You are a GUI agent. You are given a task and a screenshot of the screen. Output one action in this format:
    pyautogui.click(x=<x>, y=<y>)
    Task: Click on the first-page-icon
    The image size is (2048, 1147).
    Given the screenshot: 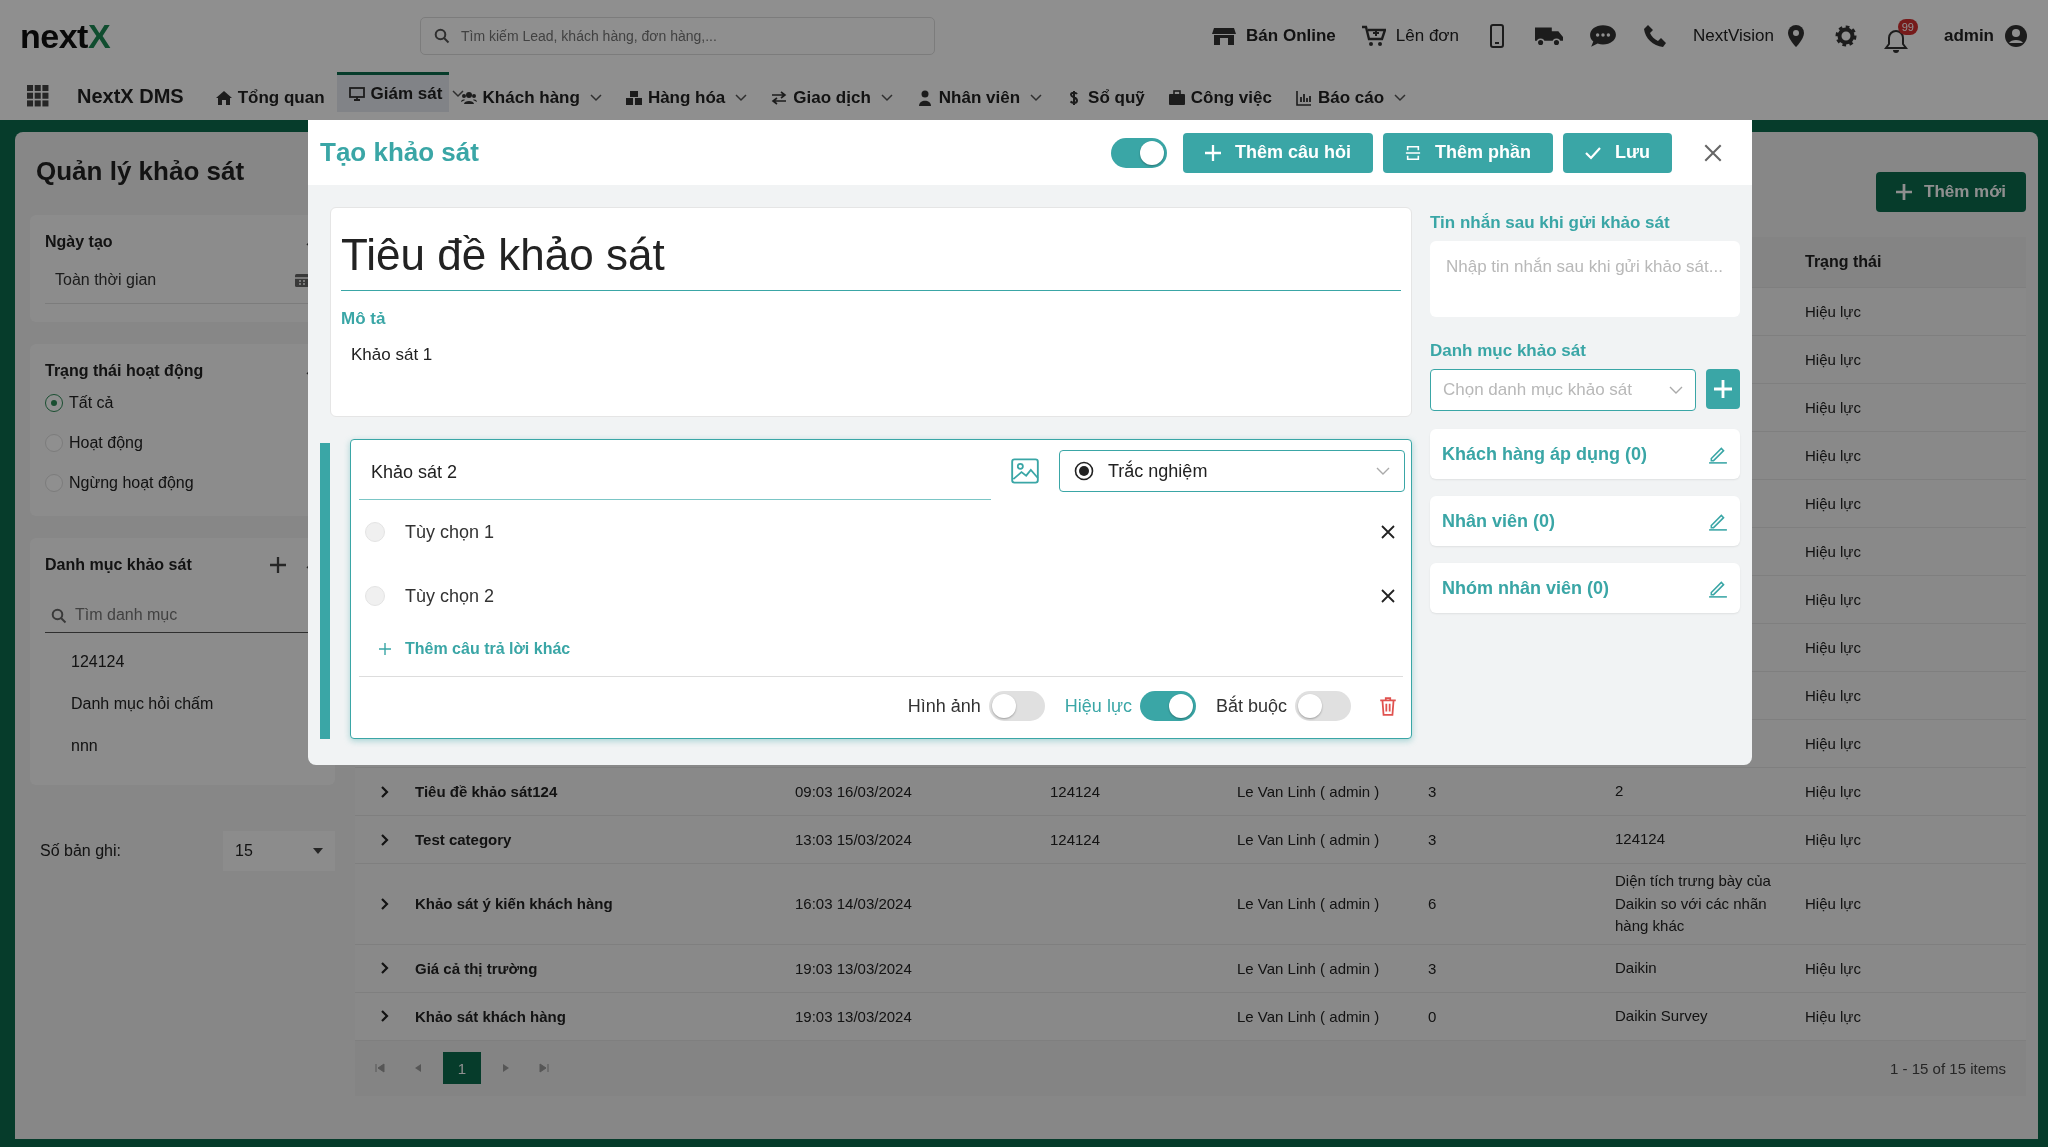 What is the action you would take?
    pyautogui.click(x=380, y=1068)
    